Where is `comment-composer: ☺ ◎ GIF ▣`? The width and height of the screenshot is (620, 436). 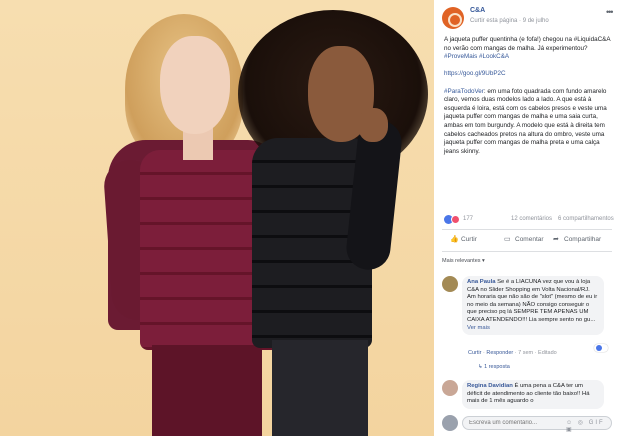 comment-composer: ☺ ◎ GIF ▣ is located at coordinates (528, 424).